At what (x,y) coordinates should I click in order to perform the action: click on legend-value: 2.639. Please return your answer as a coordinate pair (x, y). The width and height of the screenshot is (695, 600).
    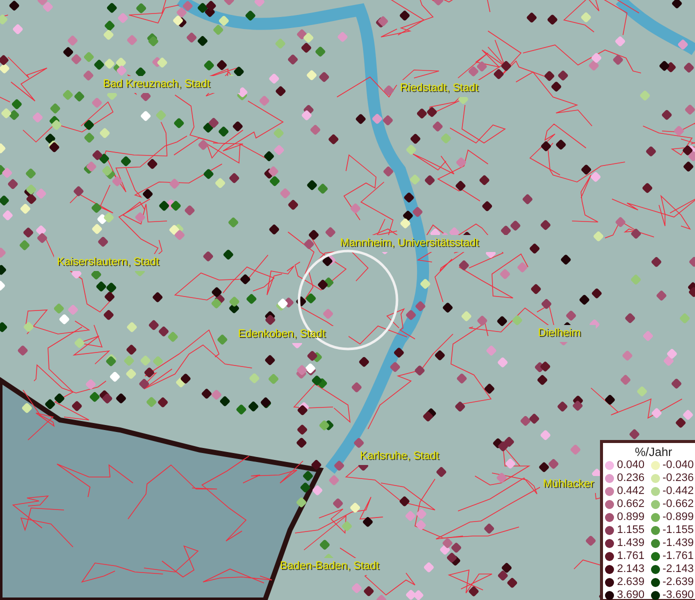
    Looking at the image, I should click on (631, 582).